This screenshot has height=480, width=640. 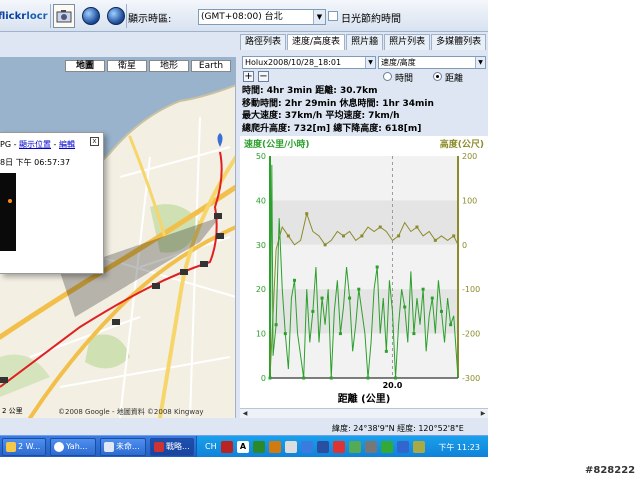 What do you see at coordinates (131, 412) in the screenshot?
I see `map-attribution: ©2008 Google - 地圖資料 ©2008 Kingway` at bounding box center [131, 412].